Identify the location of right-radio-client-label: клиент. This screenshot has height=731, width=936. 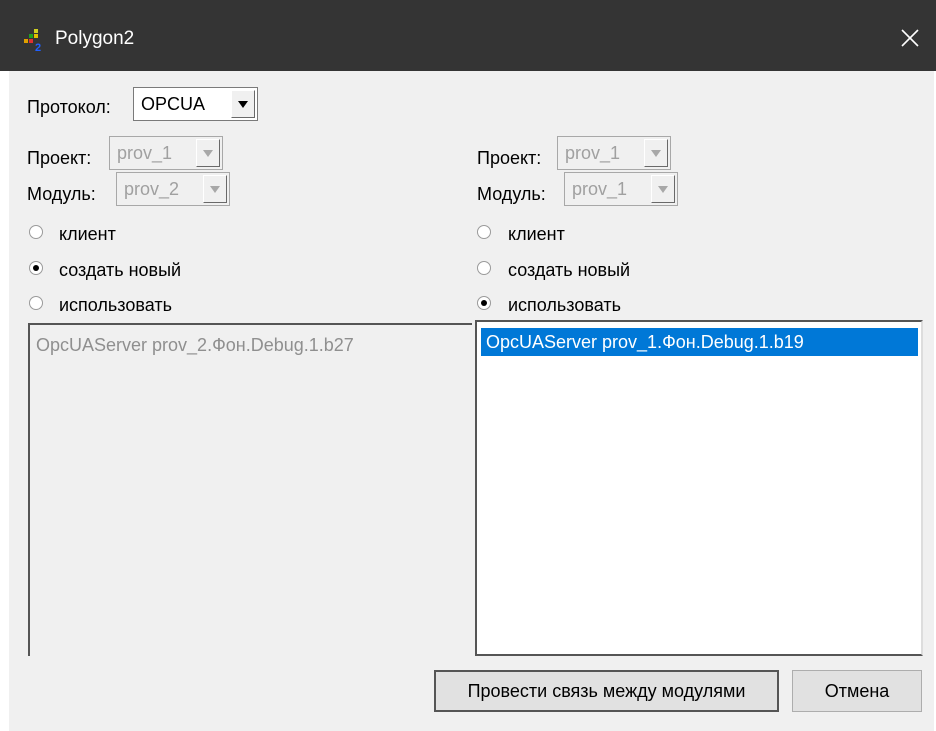
(536, 234).